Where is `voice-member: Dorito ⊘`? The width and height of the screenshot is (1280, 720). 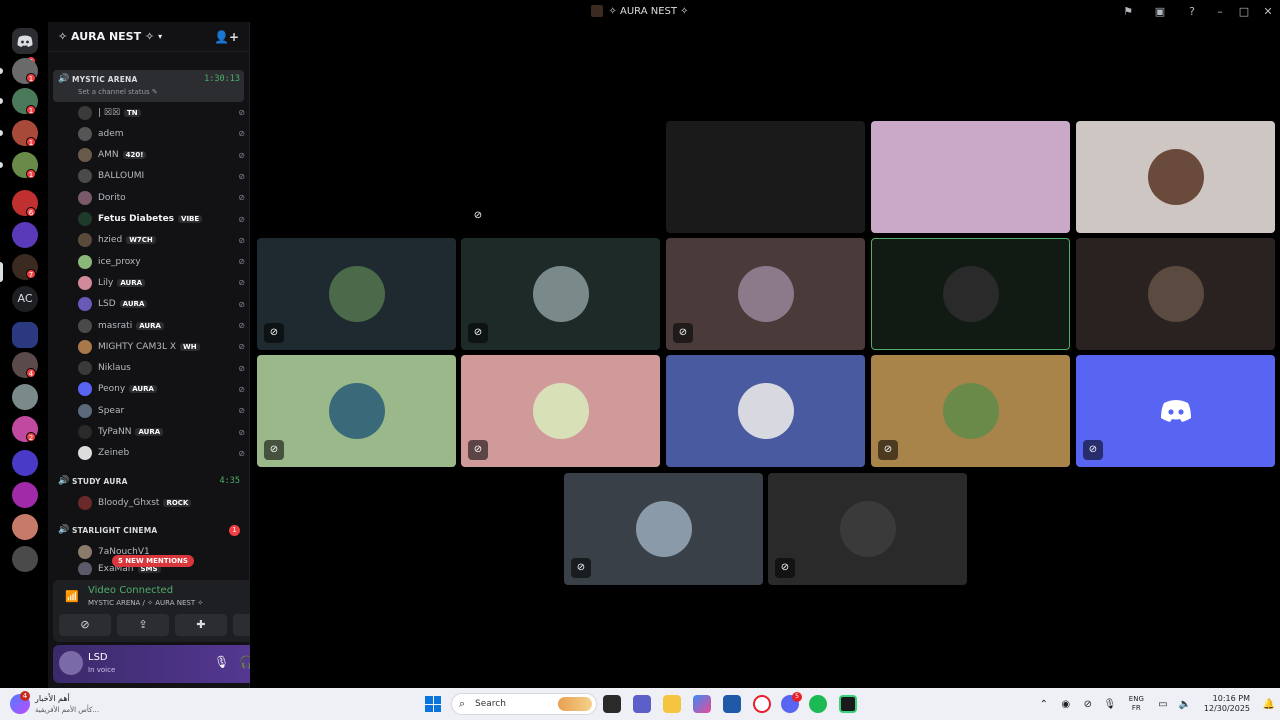 voice-member: Dorito ⊘ is located at coordinates (163, 197).